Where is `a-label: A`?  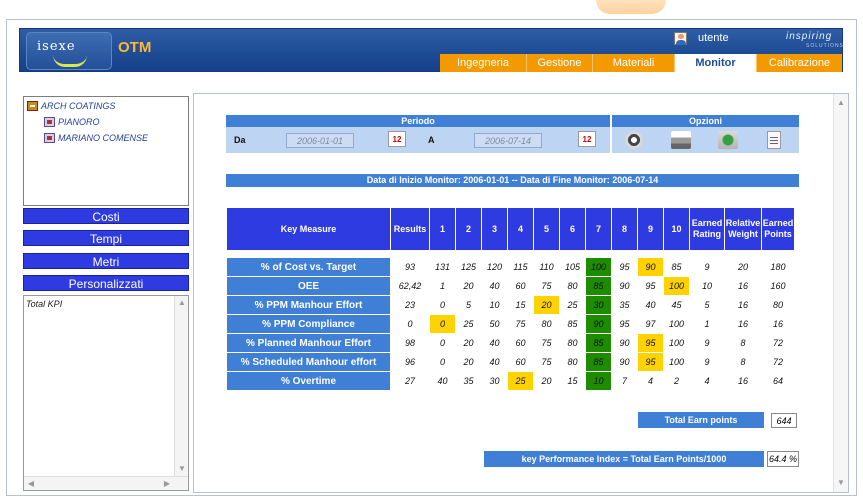 a-label: A is located at coordinates (431, 140).